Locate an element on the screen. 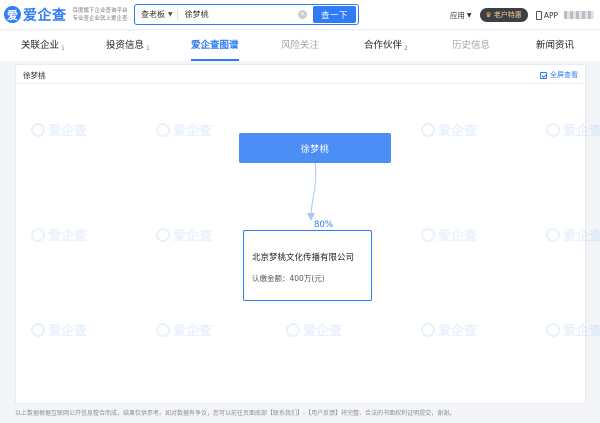 This screenshot has height=423, width=600. amount-label: 认缴金额： is located at coordinates (271, 278).